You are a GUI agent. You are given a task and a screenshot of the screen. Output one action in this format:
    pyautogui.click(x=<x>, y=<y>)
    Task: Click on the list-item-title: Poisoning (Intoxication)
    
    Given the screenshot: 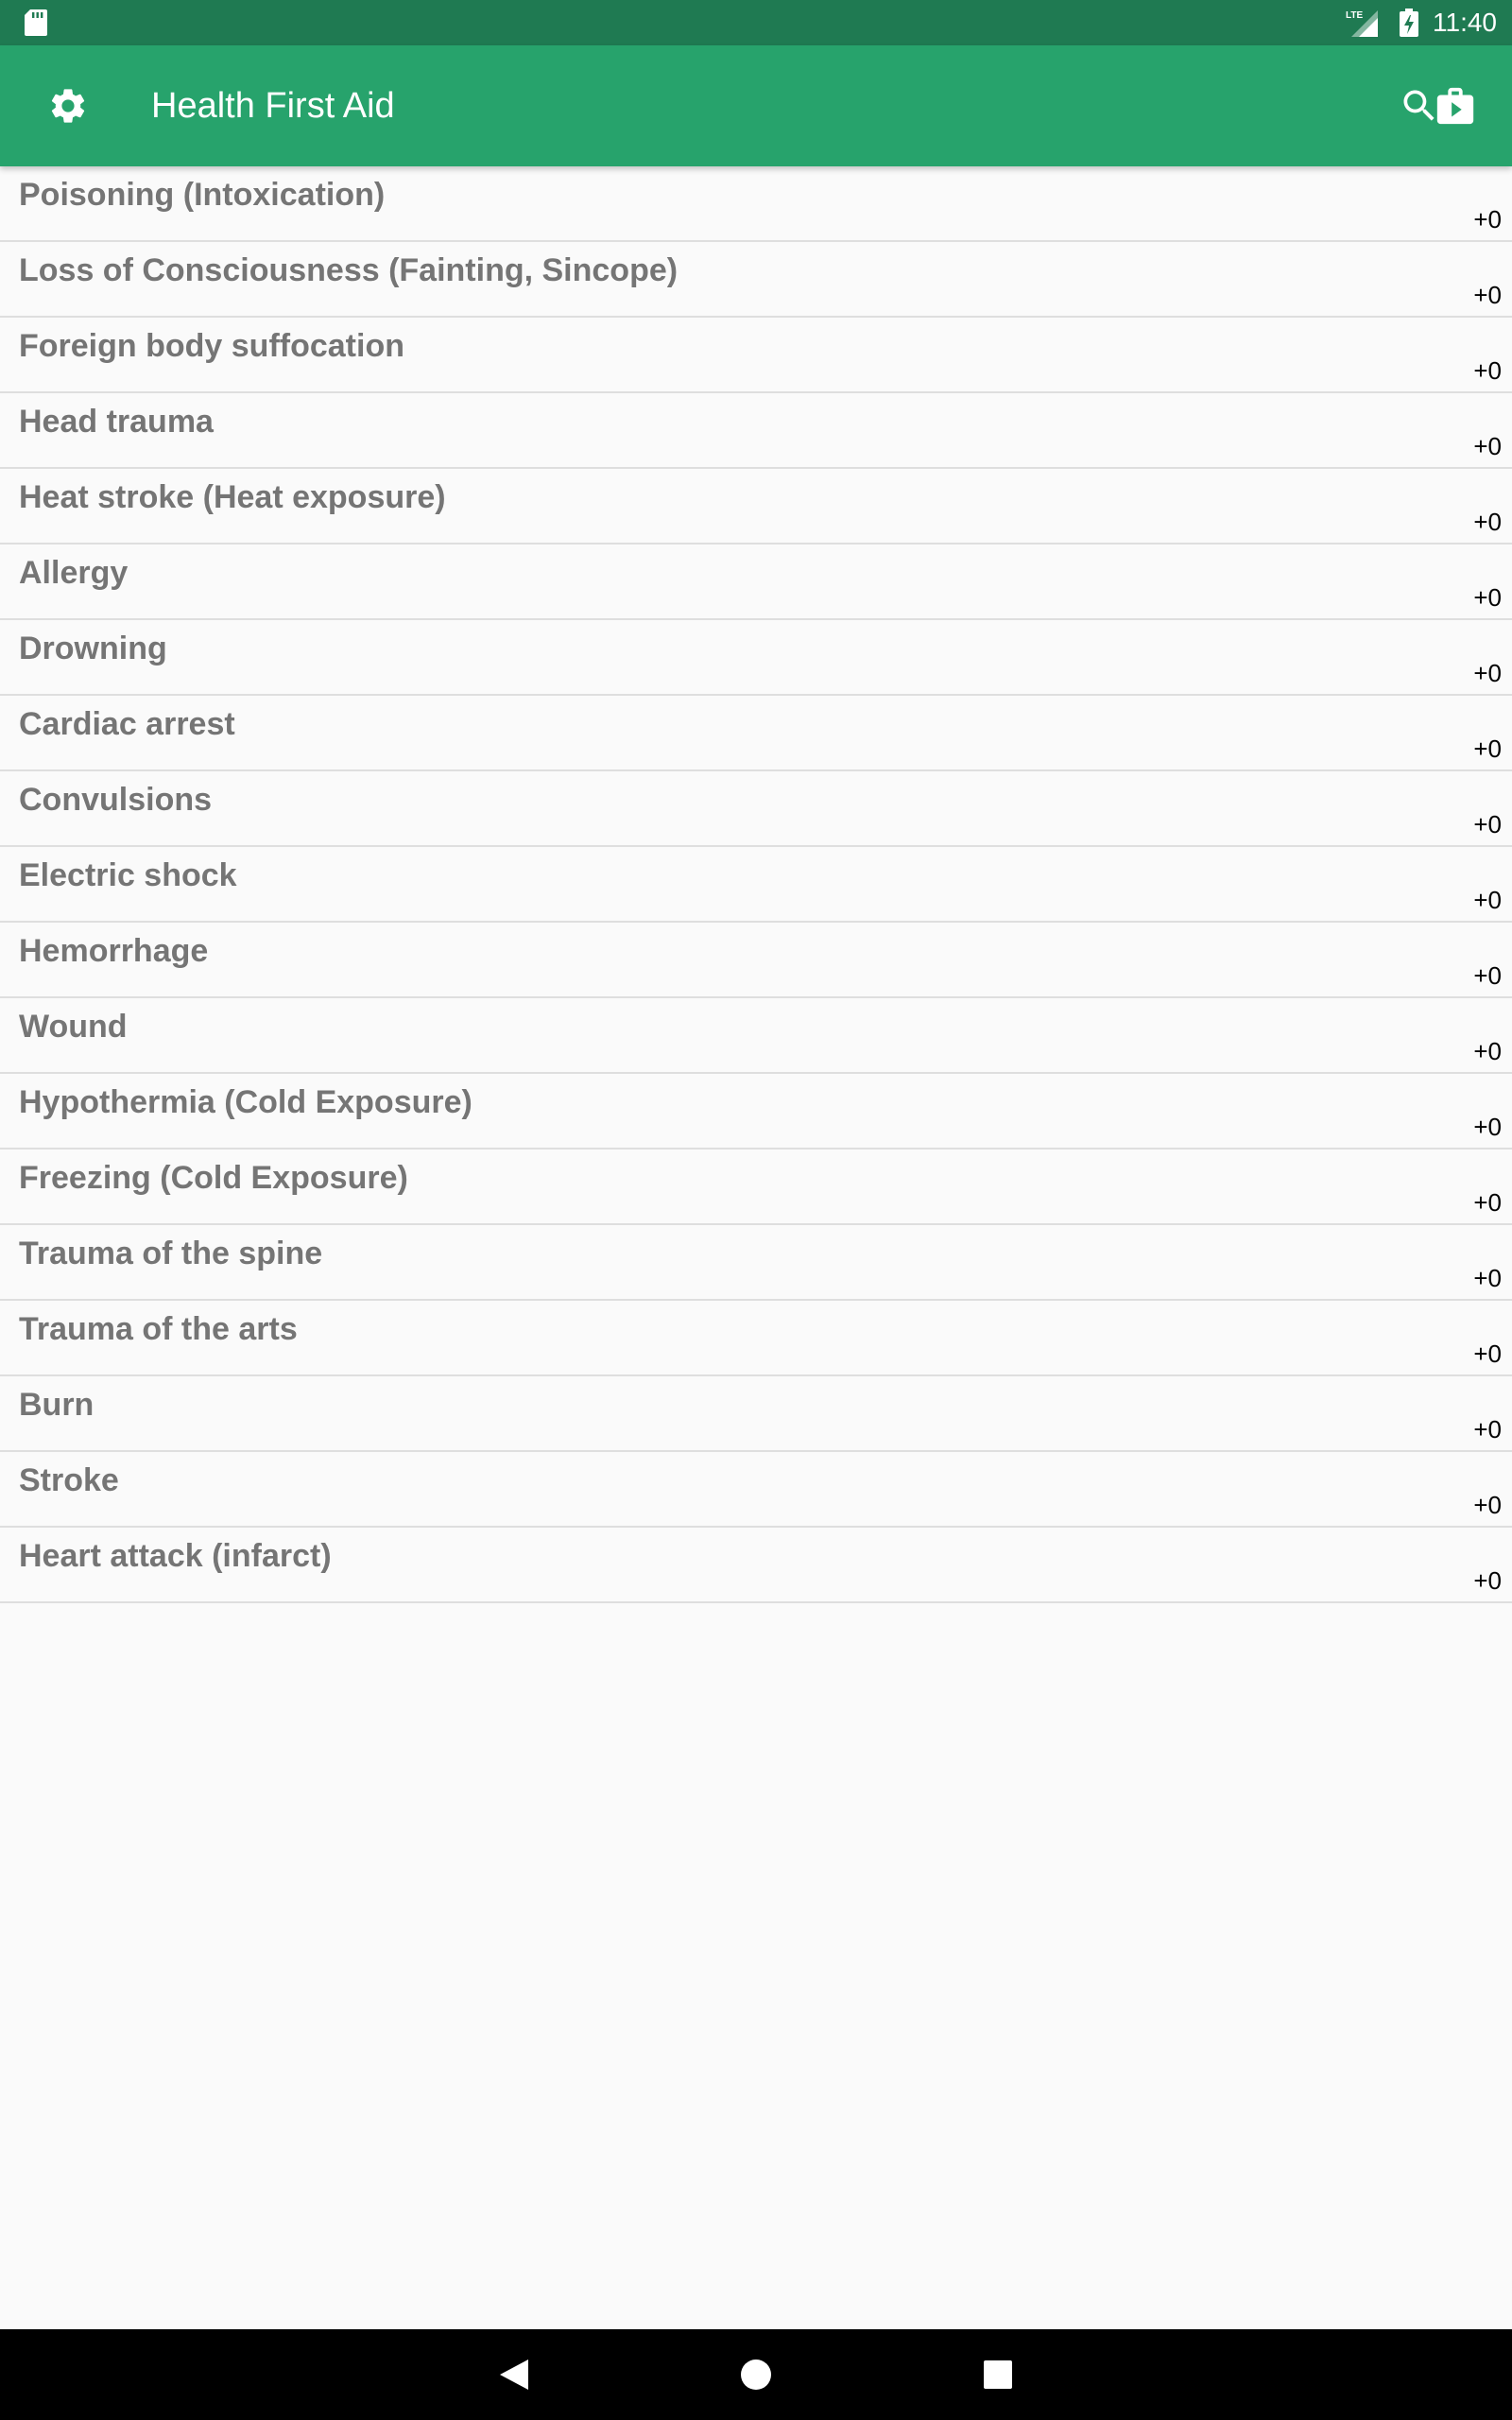 What is the action you would take?
    pyautogui.click(x=202, y=195)
    